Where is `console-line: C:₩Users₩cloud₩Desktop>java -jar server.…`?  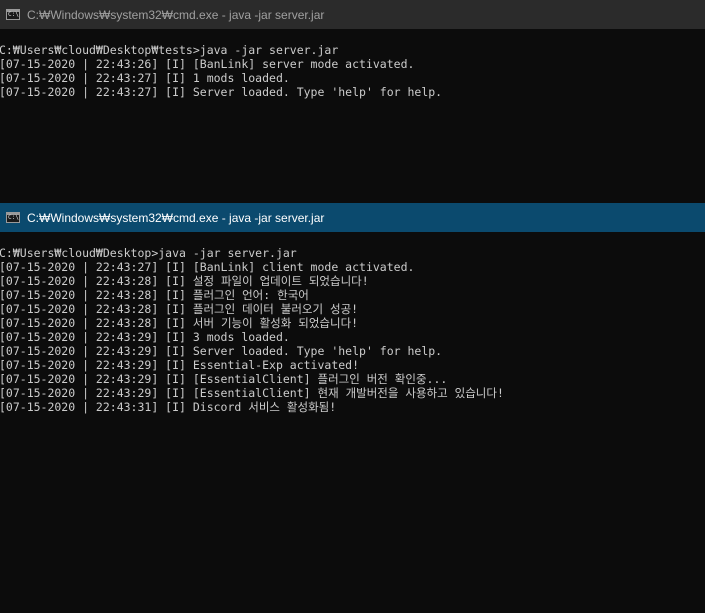 console-line: C:₩Users₩cloud₩Desktop>java -jar server.… is located at coordinates (148, 253).